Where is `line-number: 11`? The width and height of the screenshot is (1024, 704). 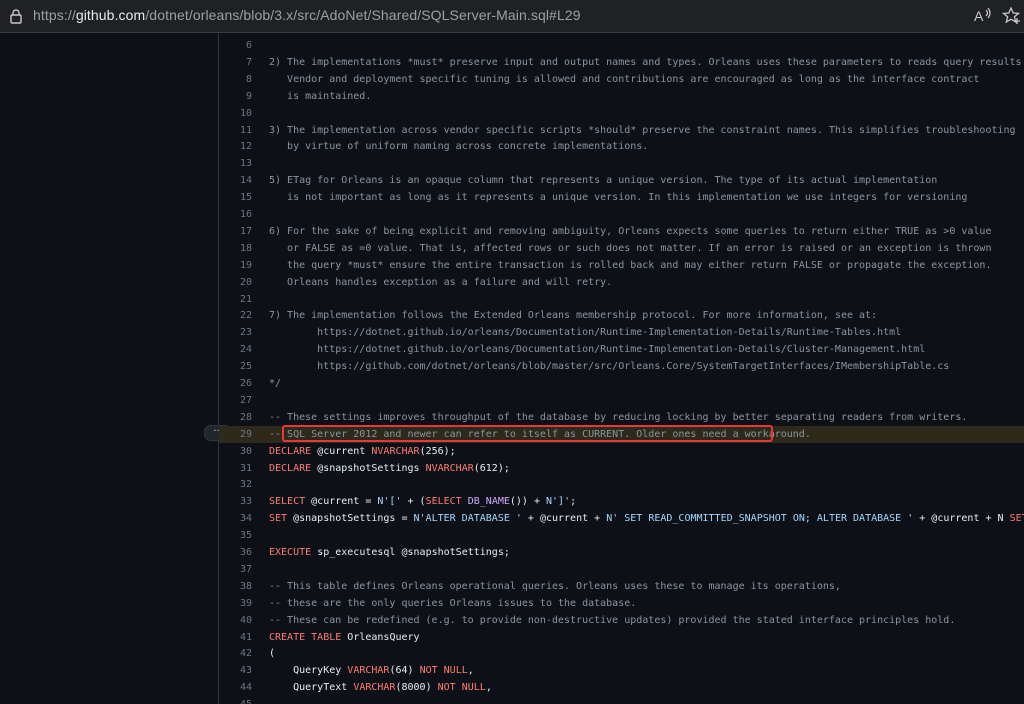 line-number: 11 is located at coordinates (235, 130).